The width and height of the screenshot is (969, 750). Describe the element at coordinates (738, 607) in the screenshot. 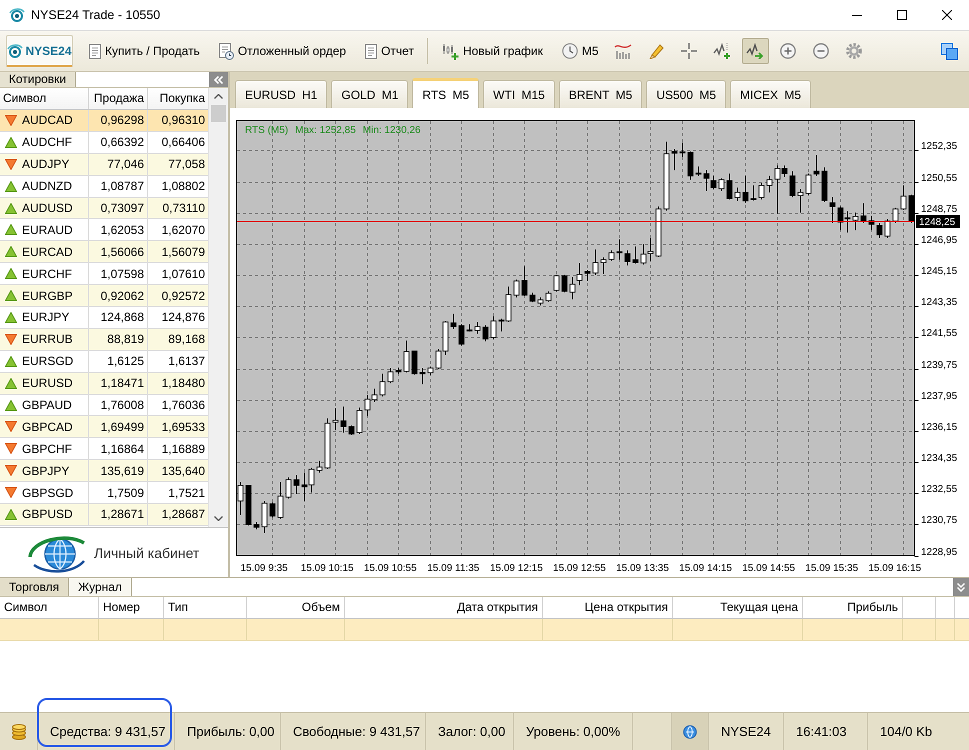

I see `column-header: Текущая цена` at that location.